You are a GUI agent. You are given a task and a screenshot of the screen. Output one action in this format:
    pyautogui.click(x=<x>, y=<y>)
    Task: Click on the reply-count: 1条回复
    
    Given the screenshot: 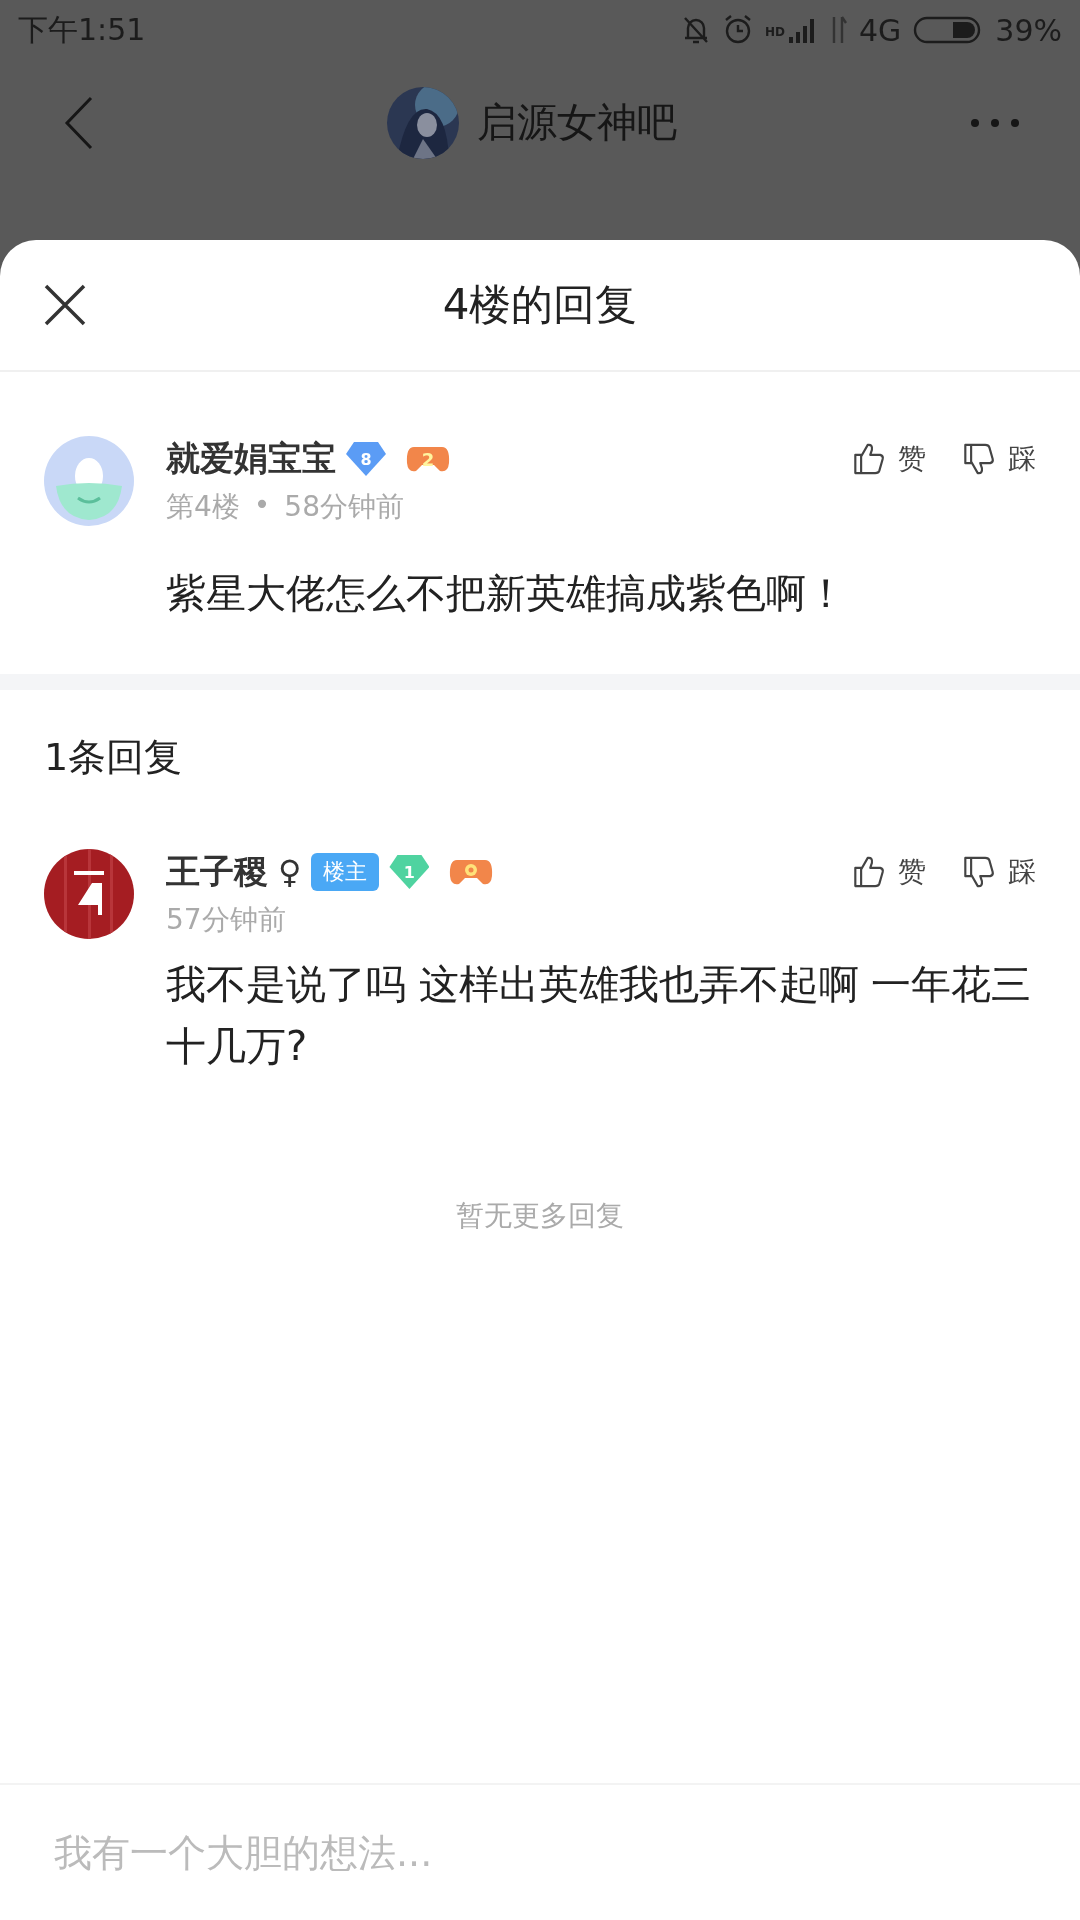 What is the action you would take?
    pyautogui.click(x=113, y=757)
    